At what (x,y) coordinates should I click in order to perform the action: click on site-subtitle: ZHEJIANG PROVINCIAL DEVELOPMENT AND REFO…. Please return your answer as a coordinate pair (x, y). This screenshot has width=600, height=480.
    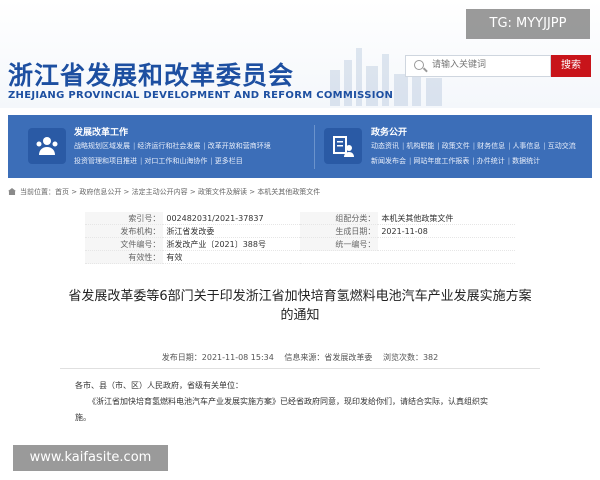
    Looking at the image, I should click on (201, 95).